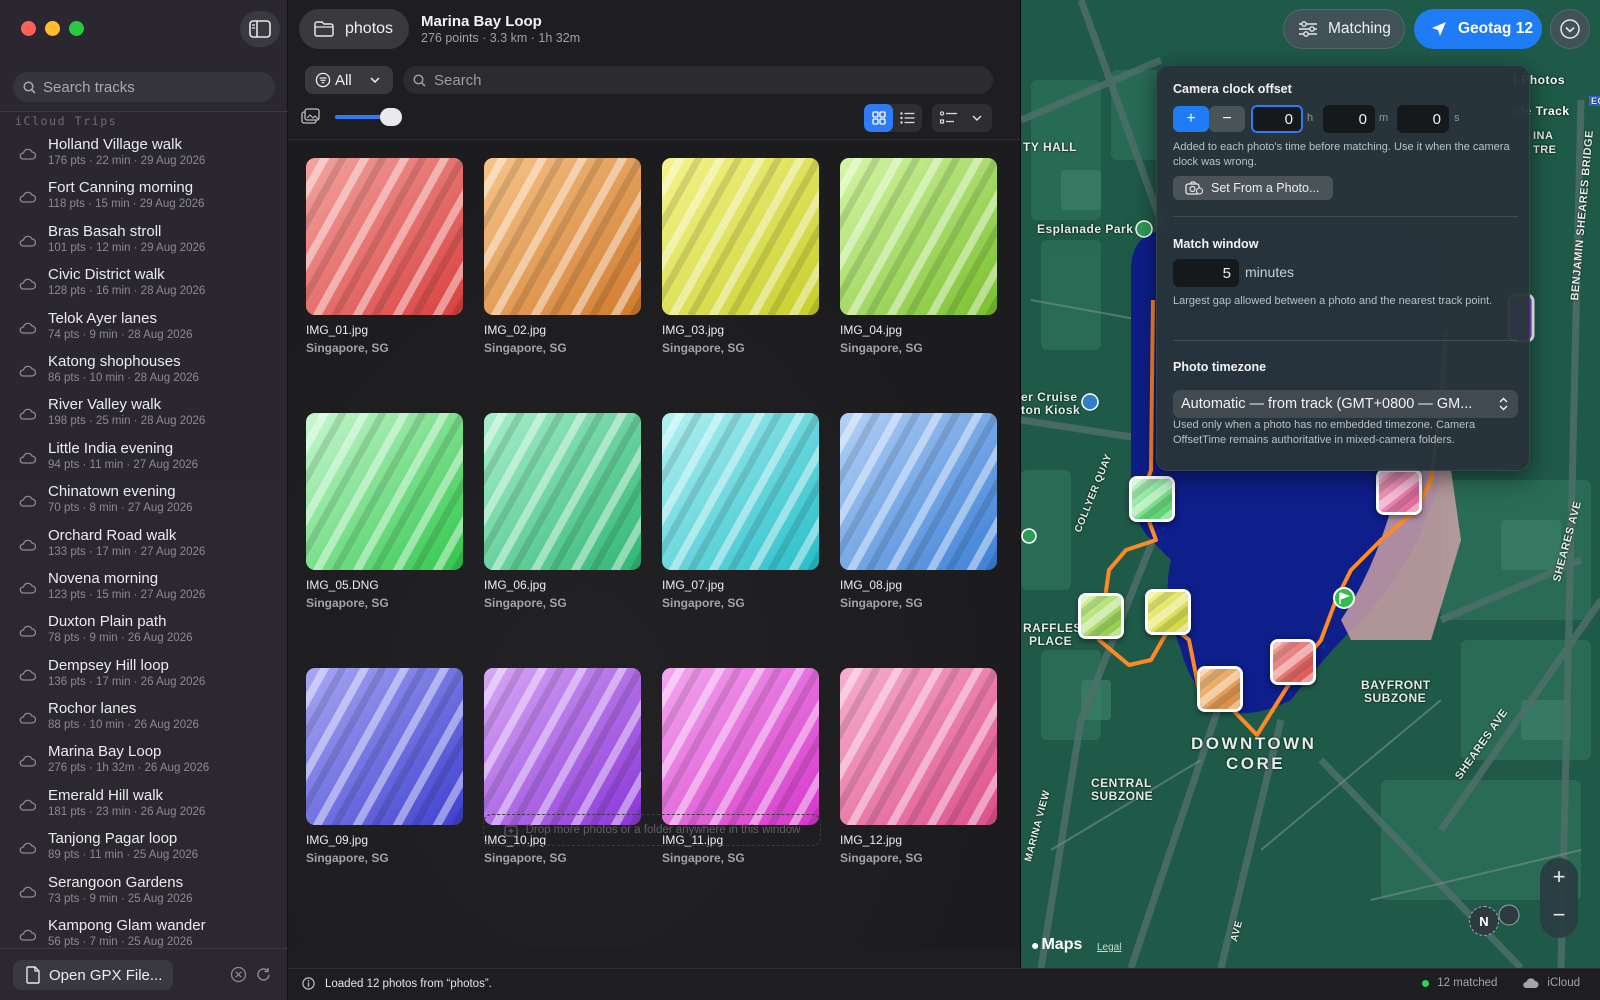  I want to click on match-window-field: 5, so click(1206, 273).